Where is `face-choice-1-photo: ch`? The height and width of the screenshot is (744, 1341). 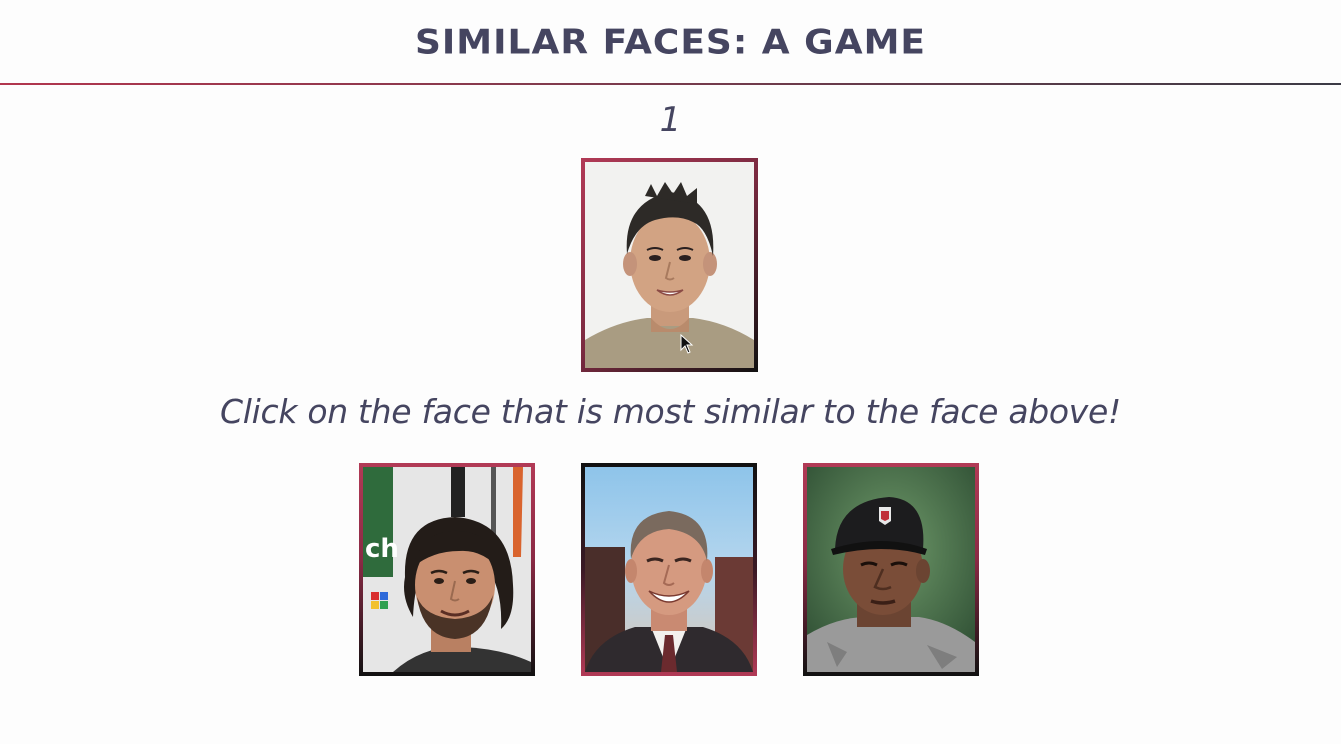
face-choice-1-photo: ch is located at coordinates (447, 569).